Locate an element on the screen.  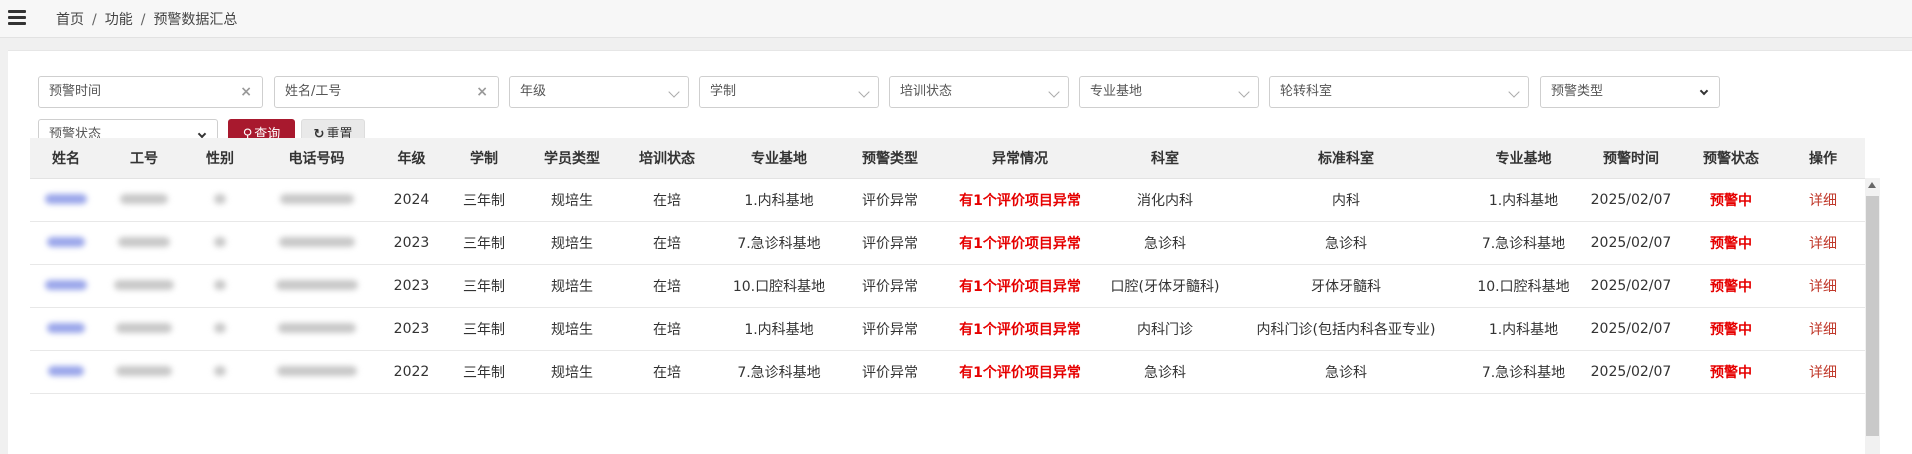
base-select: 专业基地 is located at coordinates (1169, 92).